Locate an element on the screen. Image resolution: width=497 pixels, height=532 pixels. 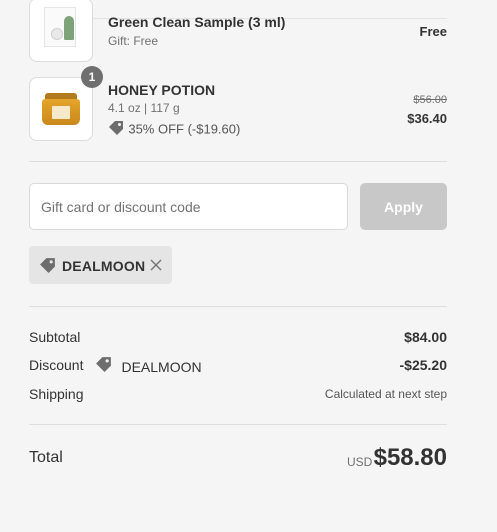
shipping-row: Shipping Calculated at next step is located at coordinates (238, 396).